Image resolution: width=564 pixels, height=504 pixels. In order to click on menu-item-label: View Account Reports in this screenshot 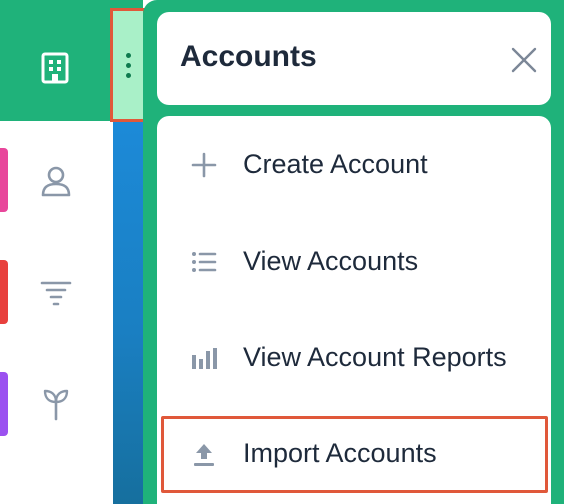, I will do `click(375, 357)`.